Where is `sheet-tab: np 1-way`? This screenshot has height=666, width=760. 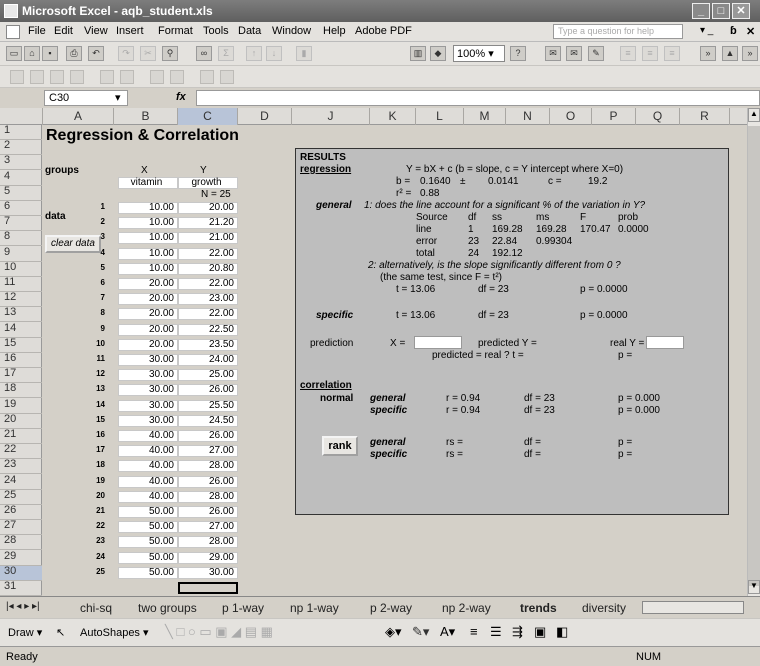 sheet-tab: np 1-way is located at coordinates (314, 608).